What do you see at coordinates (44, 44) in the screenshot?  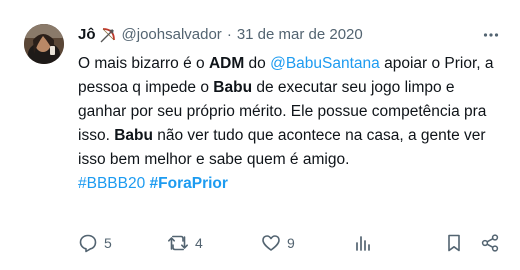 I see `avatar` at bounding box center [44, 44].